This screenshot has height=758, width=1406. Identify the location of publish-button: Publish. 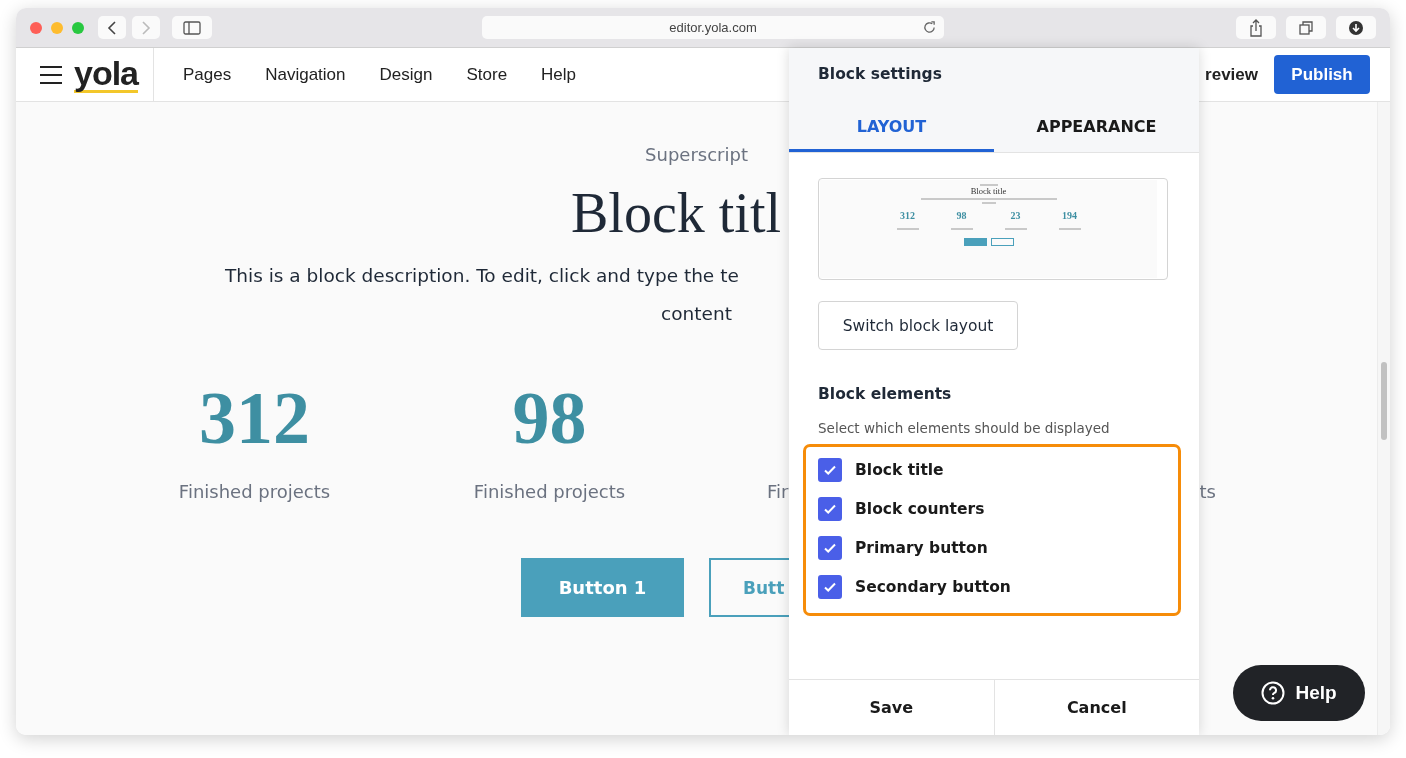
(1322, 74).